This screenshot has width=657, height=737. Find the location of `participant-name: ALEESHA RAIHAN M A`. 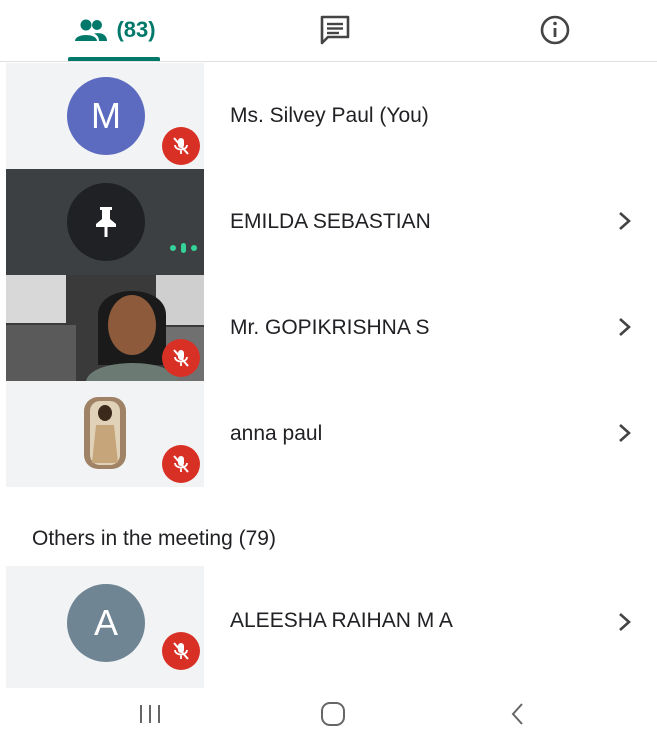

participant-name: ALEESHA RAIHAN M A is located at coordinates (341, 620).